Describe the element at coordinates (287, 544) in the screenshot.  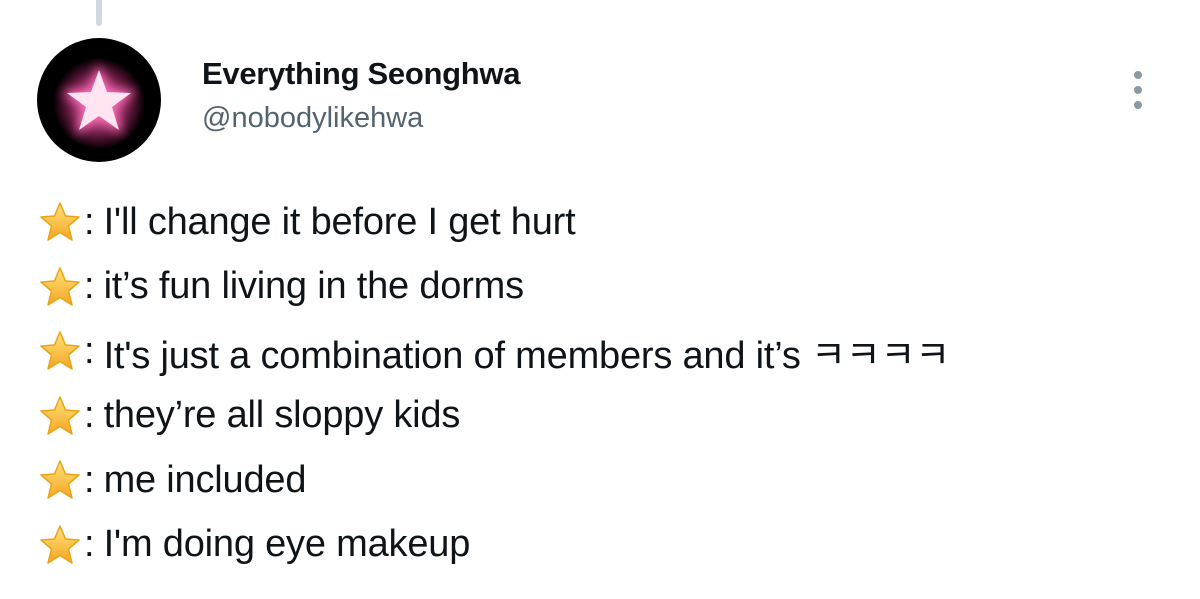
I see `tweet-line-text: I'm doing eye makeup` at that location.